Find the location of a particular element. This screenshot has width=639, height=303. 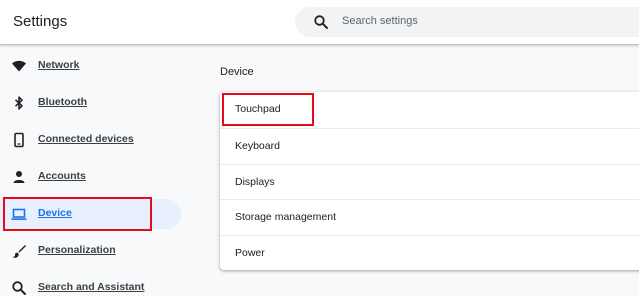

row-storage-management: Storage management is located at coordinates (429, 217).